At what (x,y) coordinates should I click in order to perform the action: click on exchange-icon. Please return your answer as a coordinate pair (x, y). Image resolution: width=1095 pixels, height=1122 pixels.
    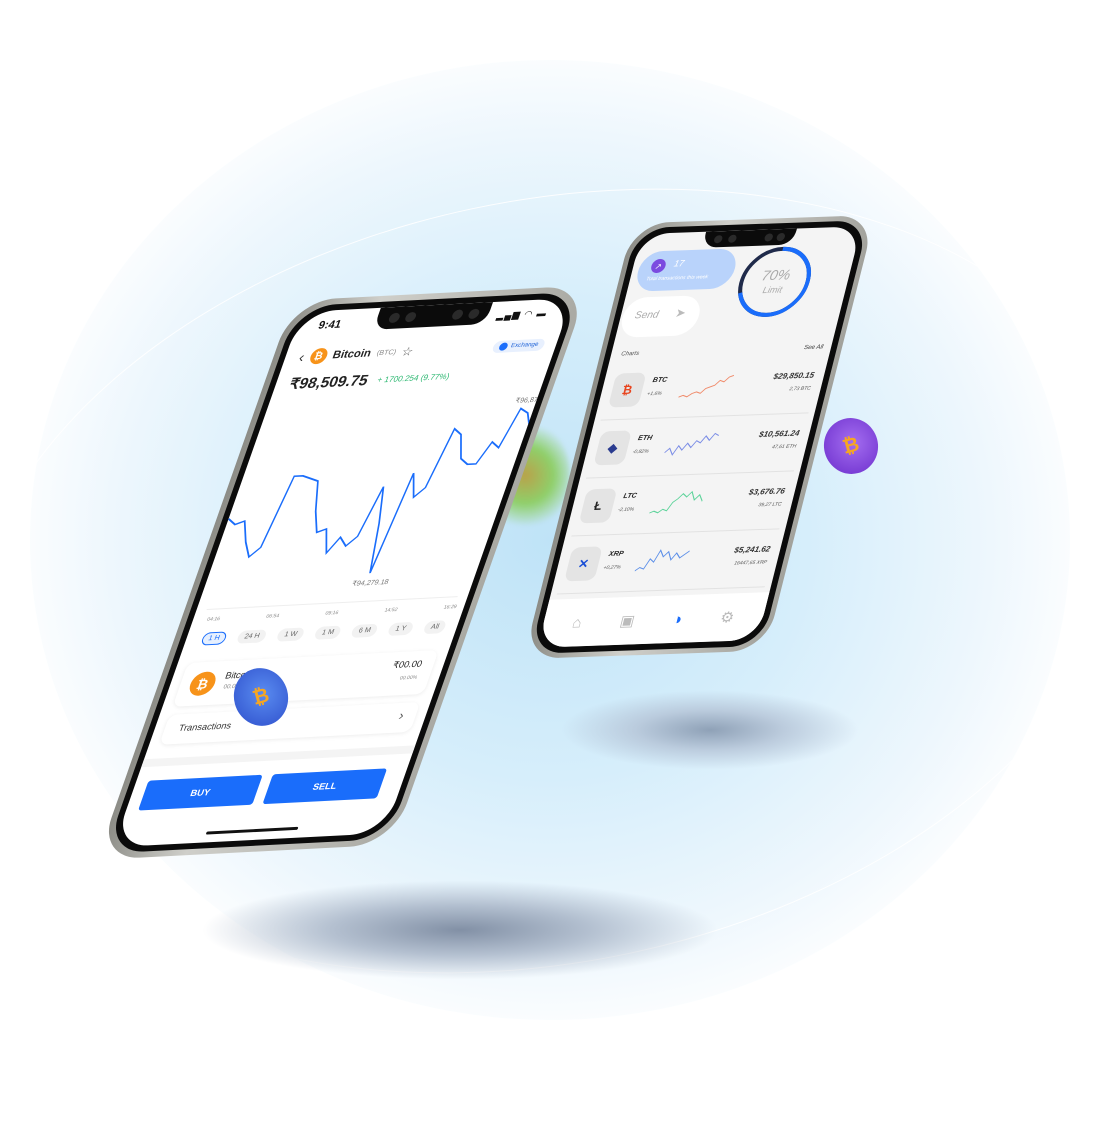
    Looking at the image, I should click on (504, 346).